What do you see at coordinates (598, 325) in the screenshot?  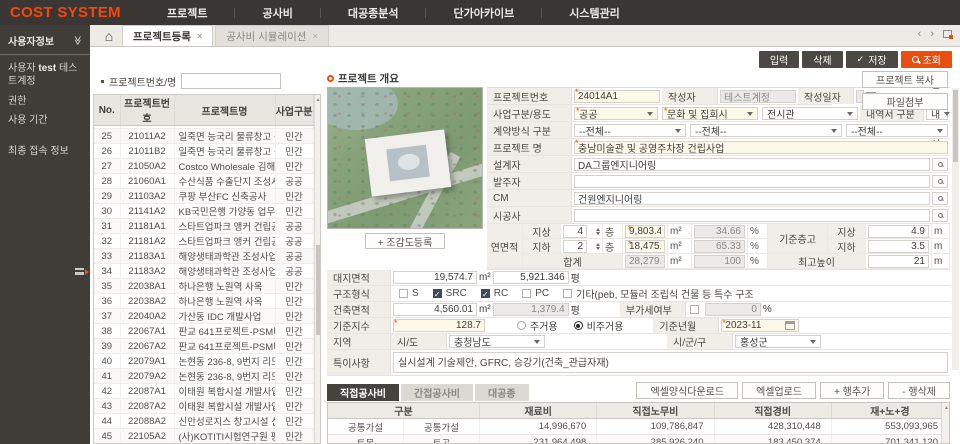 I see `non-residential-radio: 비주거용` at bounding box center [598, 325].